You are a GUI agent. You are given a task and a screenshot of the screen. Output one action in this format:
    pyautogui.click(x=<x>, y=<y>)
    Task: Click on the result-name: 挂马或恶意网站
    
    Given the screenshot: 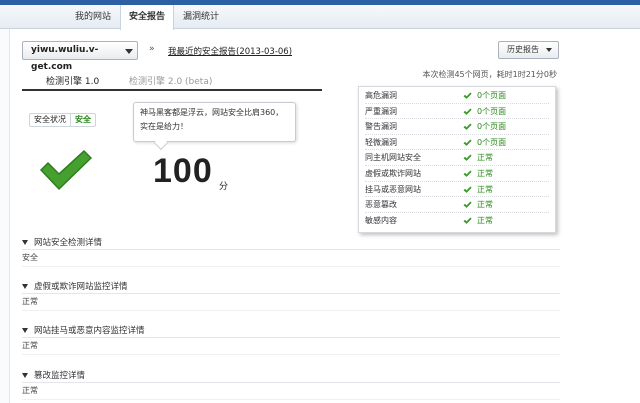 What is the action you would take?
    pyautogui.click(x=393, y=189)
    